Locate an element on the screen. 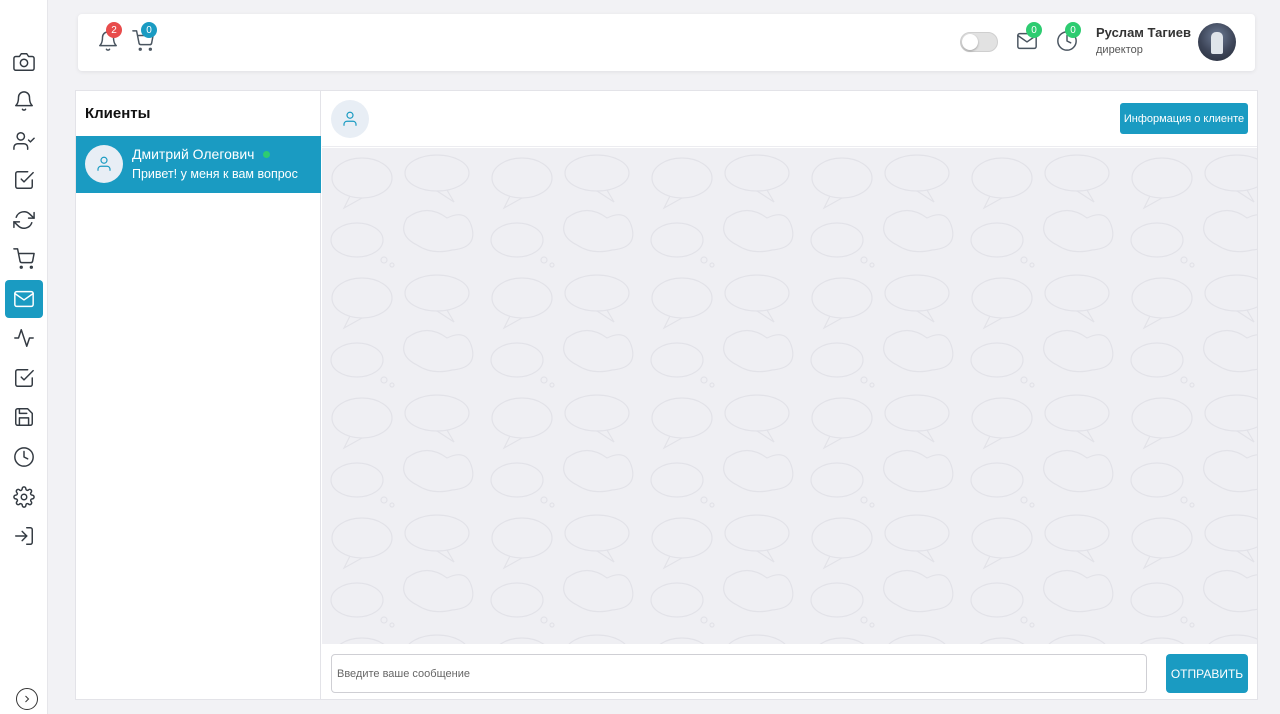  cart-icon is located at coordinates (24, 258).